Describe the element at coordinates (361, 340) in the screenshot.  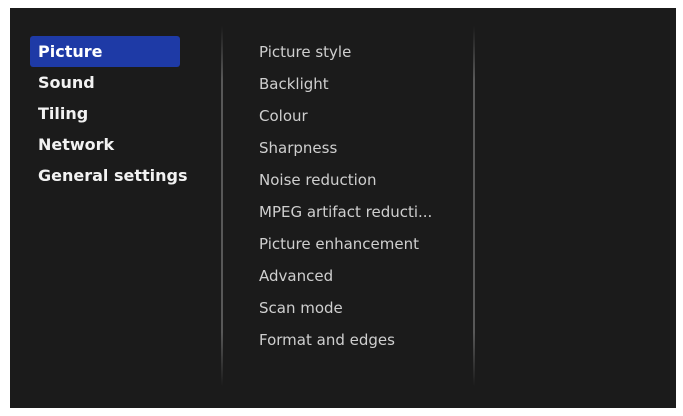
I see `submenu-item-format-and-edges: Format and edges` at that location.